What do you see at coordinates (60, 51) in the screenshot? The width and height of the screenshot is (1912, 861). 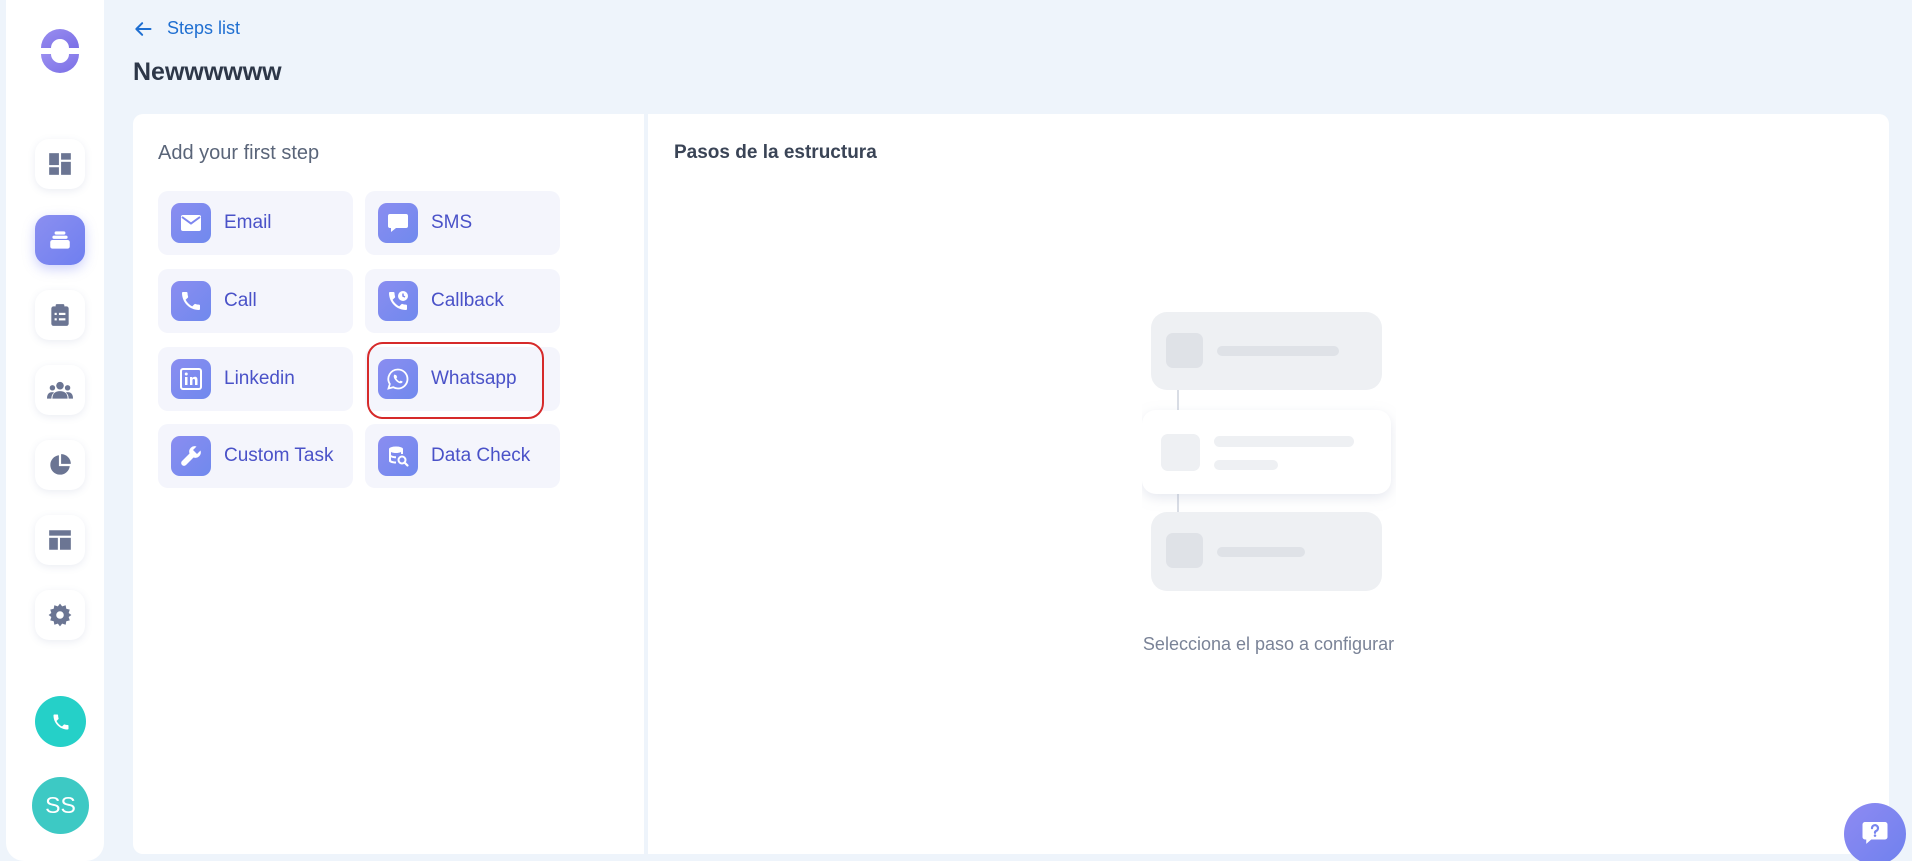 I see `app-logo` at bounding box center [60, 51].